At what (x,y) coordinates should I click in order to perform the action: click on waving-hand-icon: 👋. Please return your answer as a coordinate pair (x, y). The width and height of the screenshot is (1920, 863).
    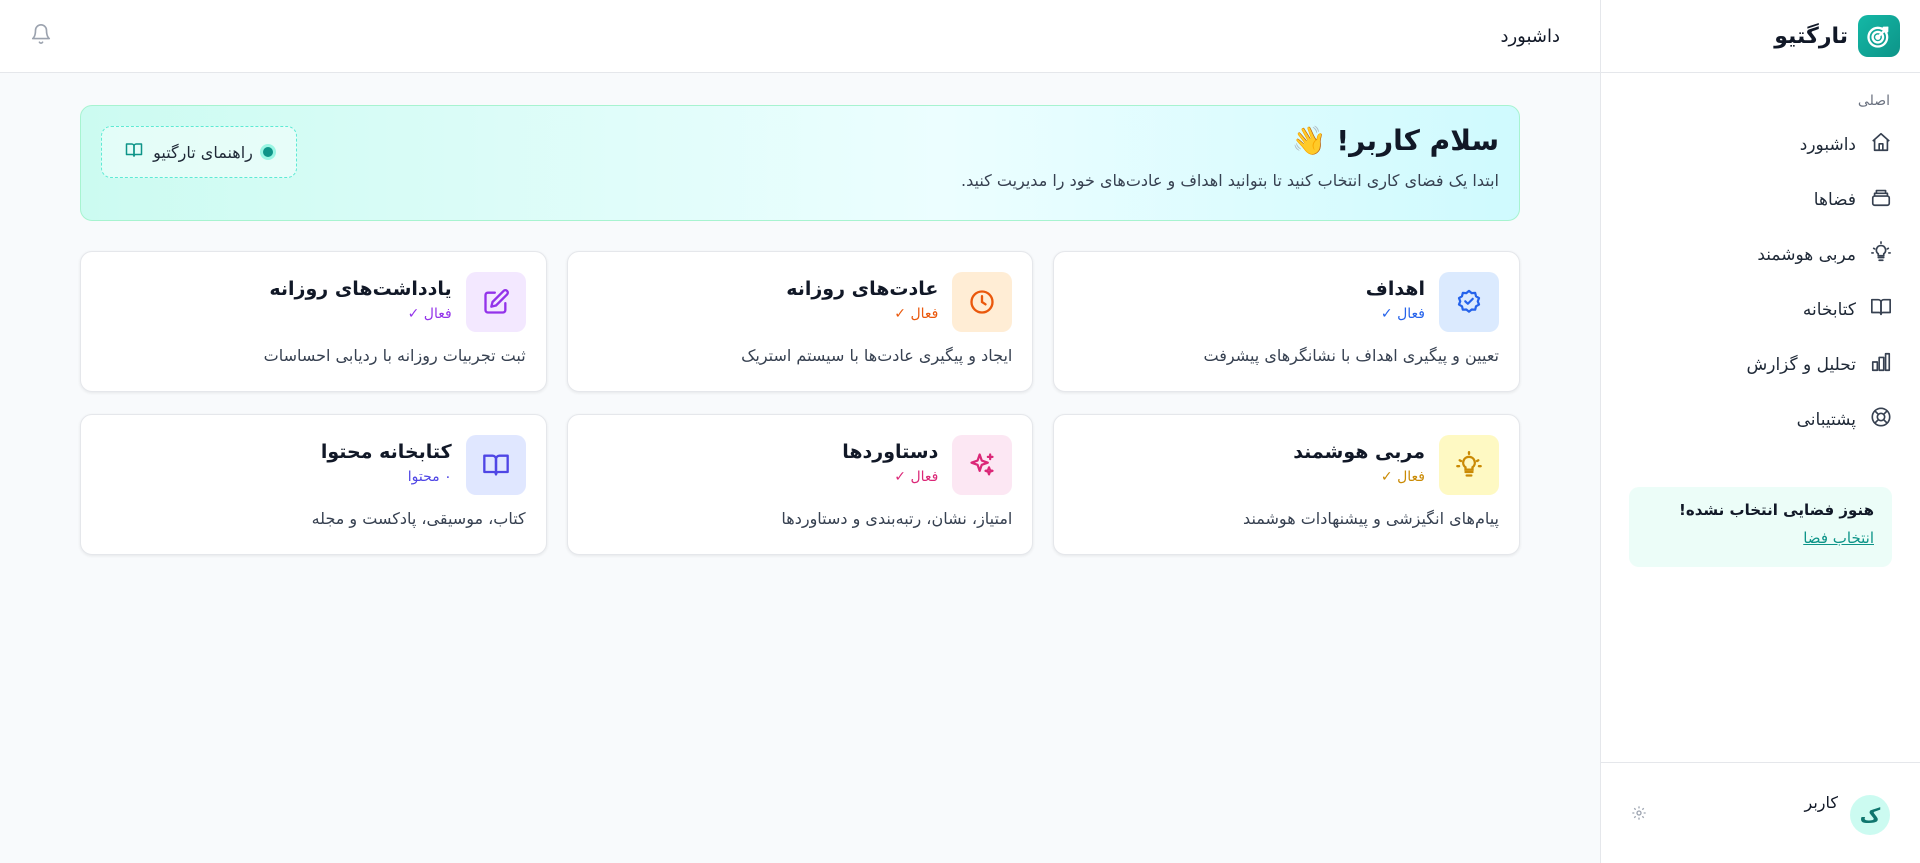
    Looking at the image, I should click on (1309, 140).